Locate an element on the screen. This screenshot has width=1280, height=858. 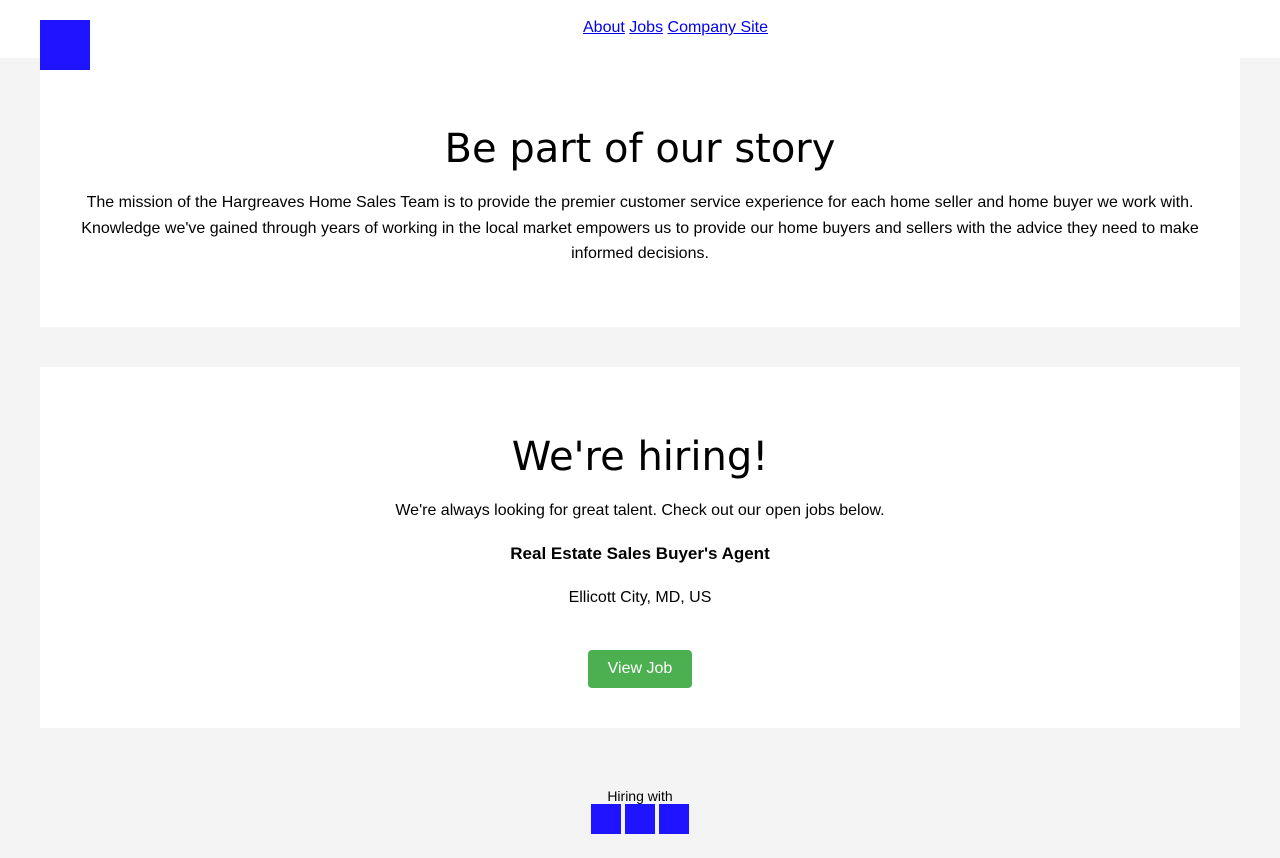
hiring-with-label: Hiring with is located at coordinates (640, 796).